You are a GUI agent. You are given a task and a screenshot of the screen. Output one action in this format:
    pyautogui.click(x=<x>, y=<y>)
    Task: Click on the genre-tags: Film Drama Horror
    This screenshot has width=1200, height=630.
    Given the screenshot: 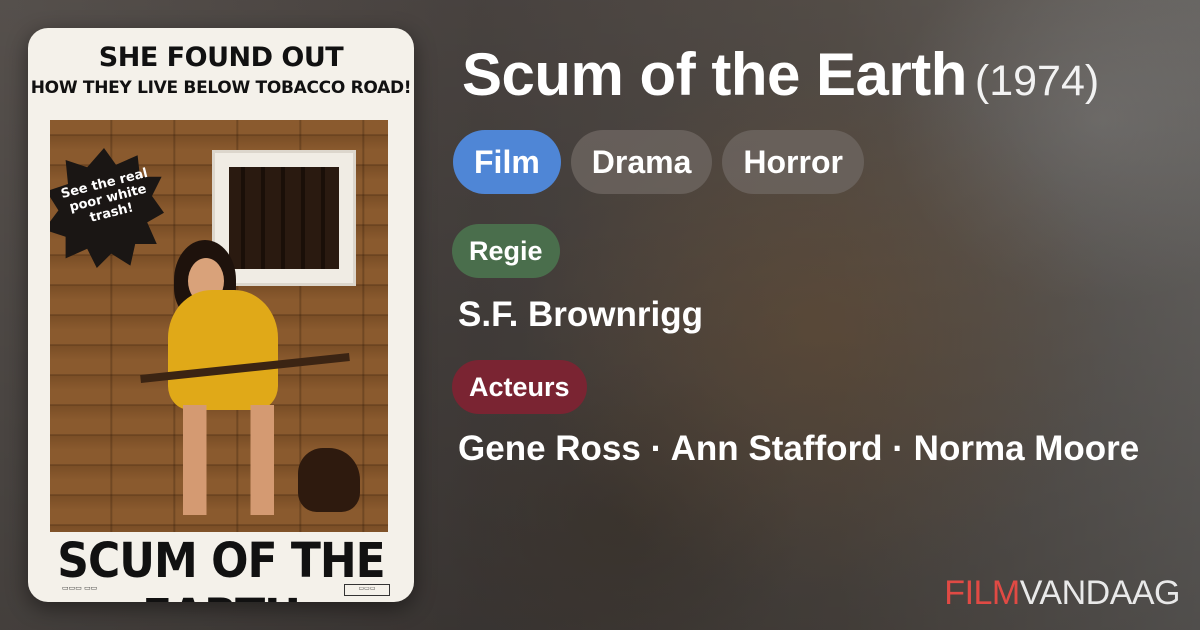 What is the action you would take?
    pyautogui.click(x=658, y=162)
    